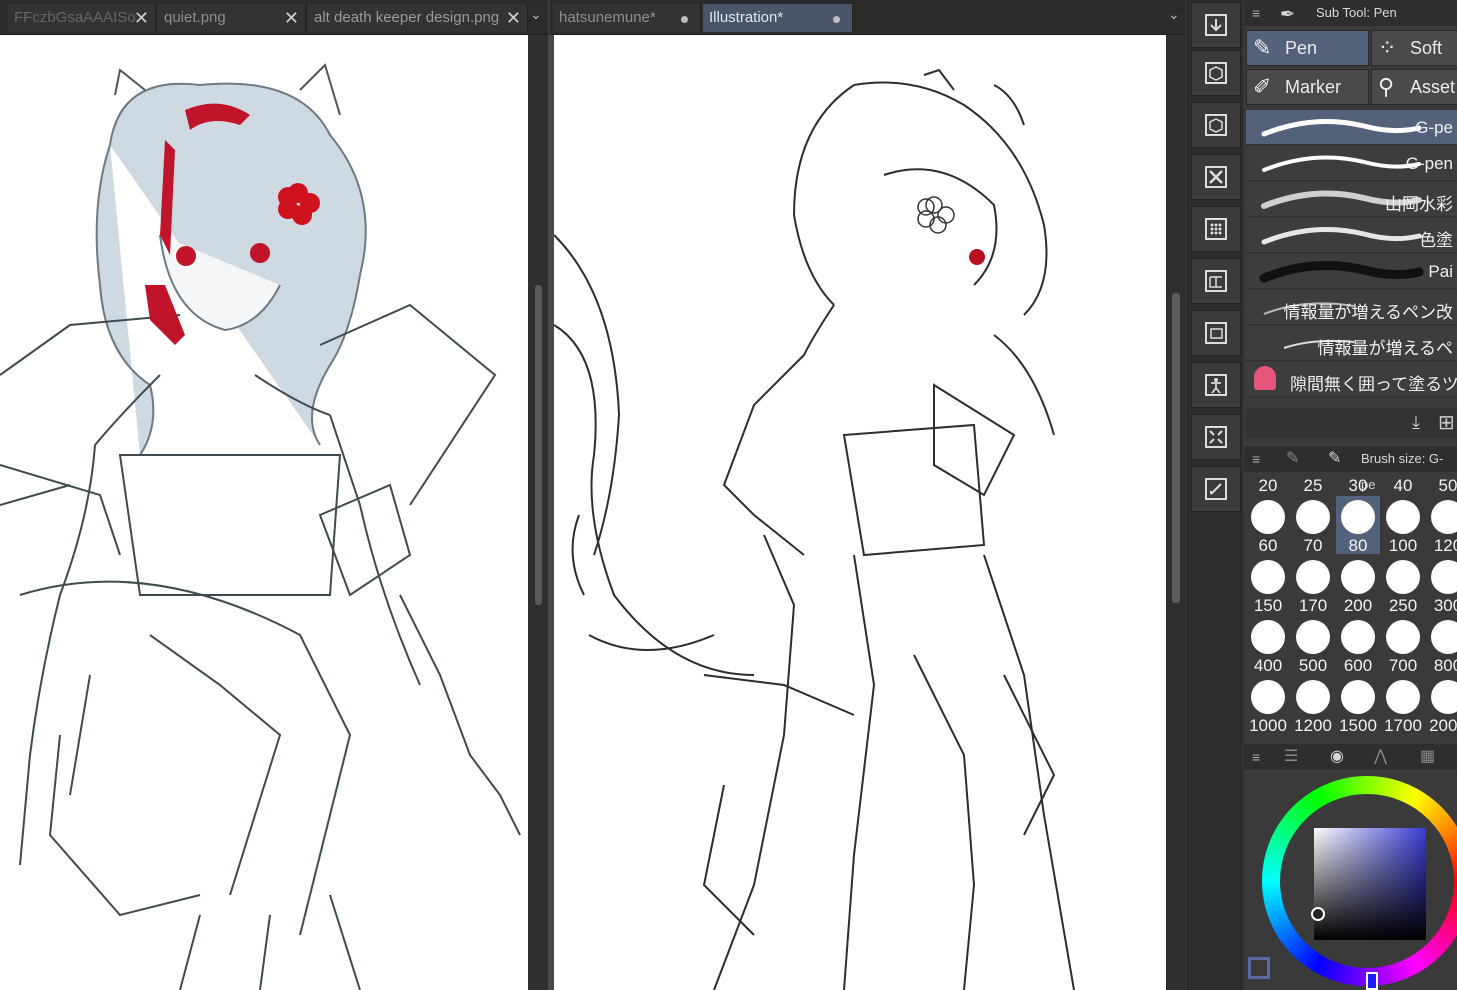 Image resolution: width=1457 pixels, height=990 pixels. What do you see at coordinates (1441, 525) in the screenshot?
I see `brush-size-120: 120` at bounding box center [1441, 525].